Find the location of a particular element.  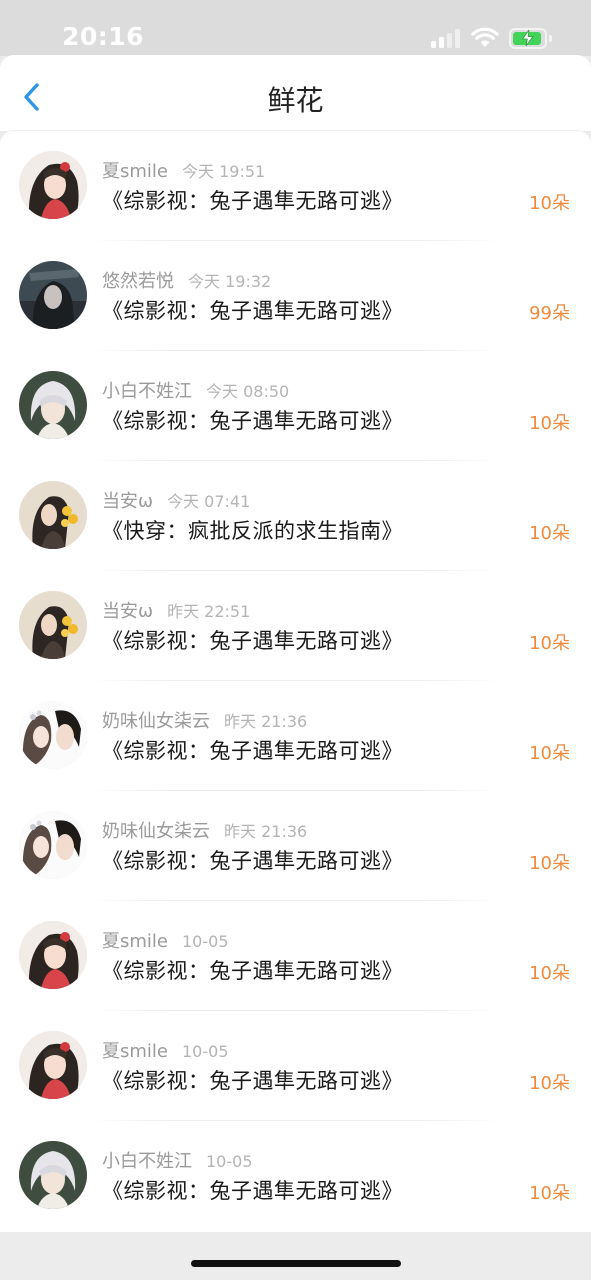

gift-time: 昨天 22:51 is located at coordinates (209, 611).